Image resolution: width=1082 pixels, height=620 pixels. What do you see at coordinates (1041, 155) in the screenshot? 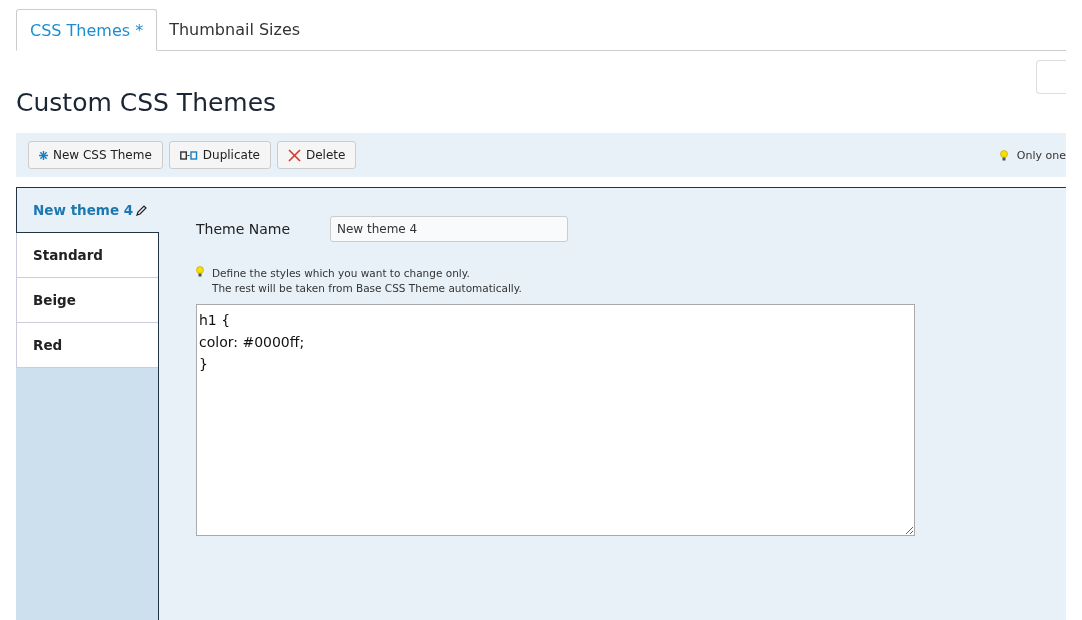
I see `hint-text: Only one` at bounding box center [1041, 155].